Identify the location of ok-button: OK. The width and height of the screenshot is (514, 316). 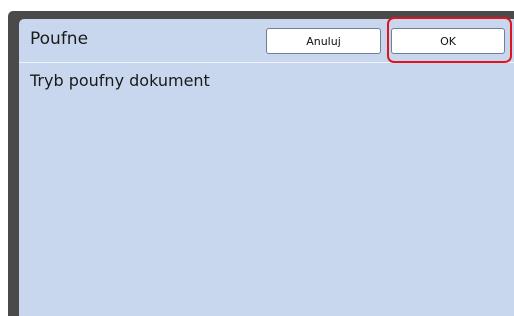
(448, 41).